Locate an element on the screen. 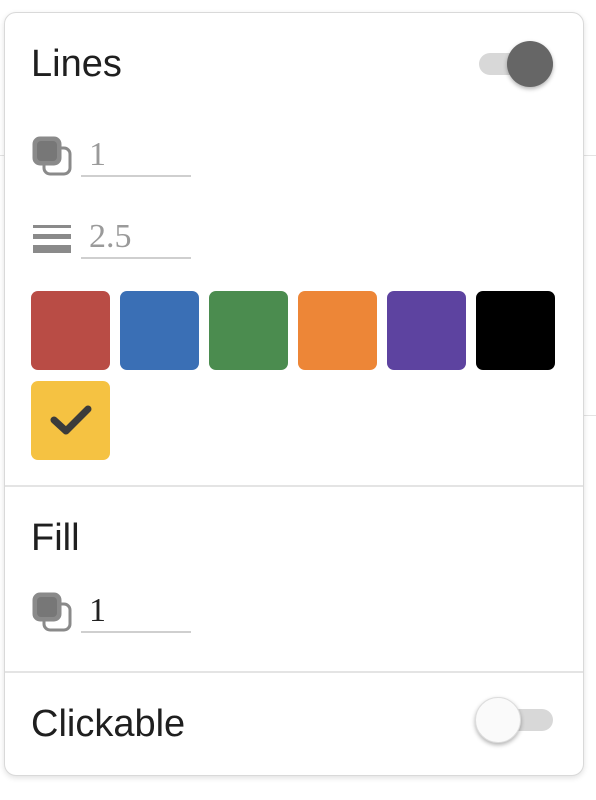 This screenshot has width=596, height=800. fill-opacity-row is located at coordinates (121, 617).